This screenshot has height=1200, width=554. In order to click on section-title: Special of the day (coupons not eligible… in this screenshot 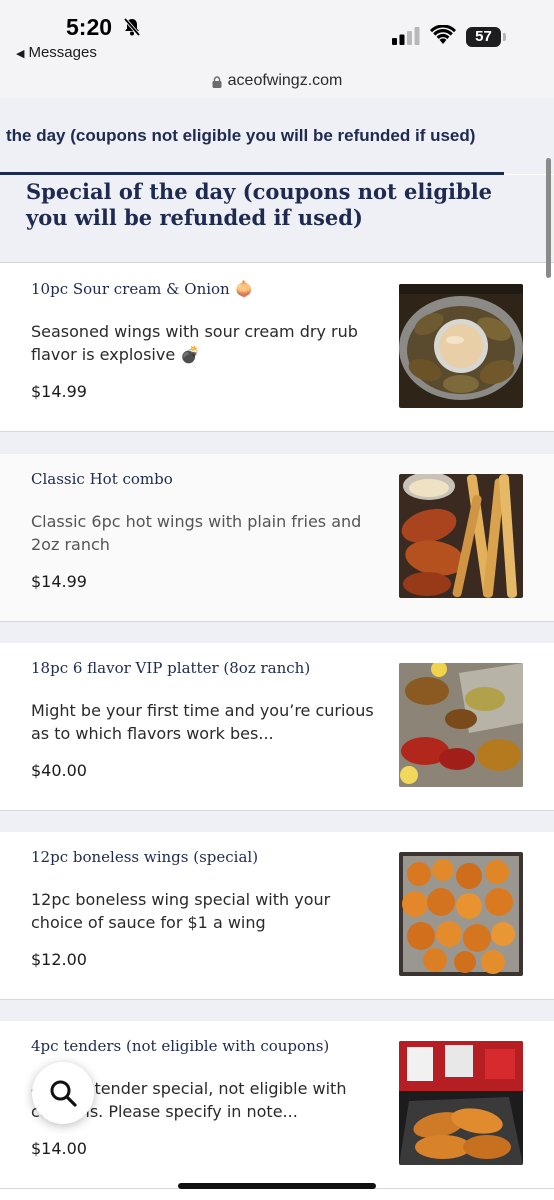, I will do `click(259, 204)`.